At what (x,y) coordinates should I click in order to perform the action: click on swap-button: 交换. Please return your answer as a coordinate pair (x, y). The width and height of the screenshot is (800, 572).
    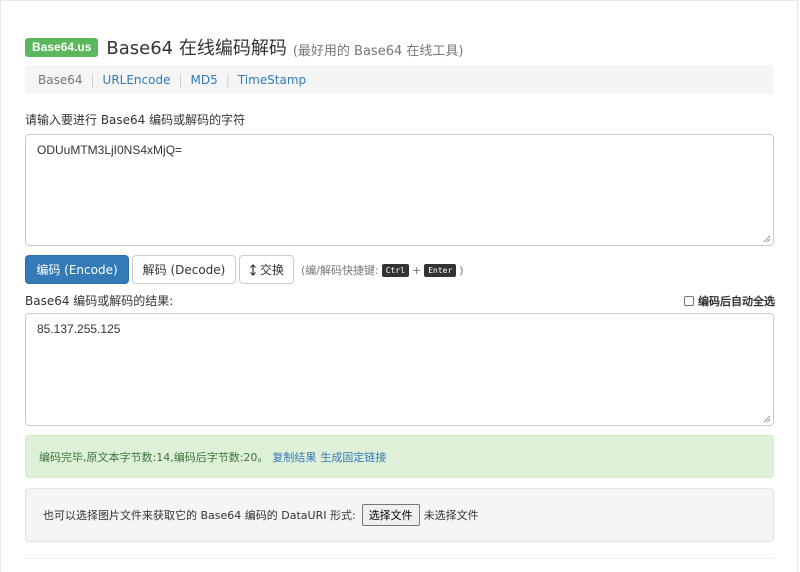
    Looking at the image, I should click on (266, 269).